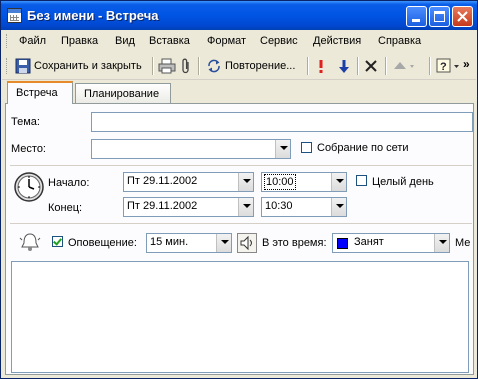 The image size is (478, 379). I want to click on toolbar: Сохранить и закрыть Повторение... ? », so click(239, 66).